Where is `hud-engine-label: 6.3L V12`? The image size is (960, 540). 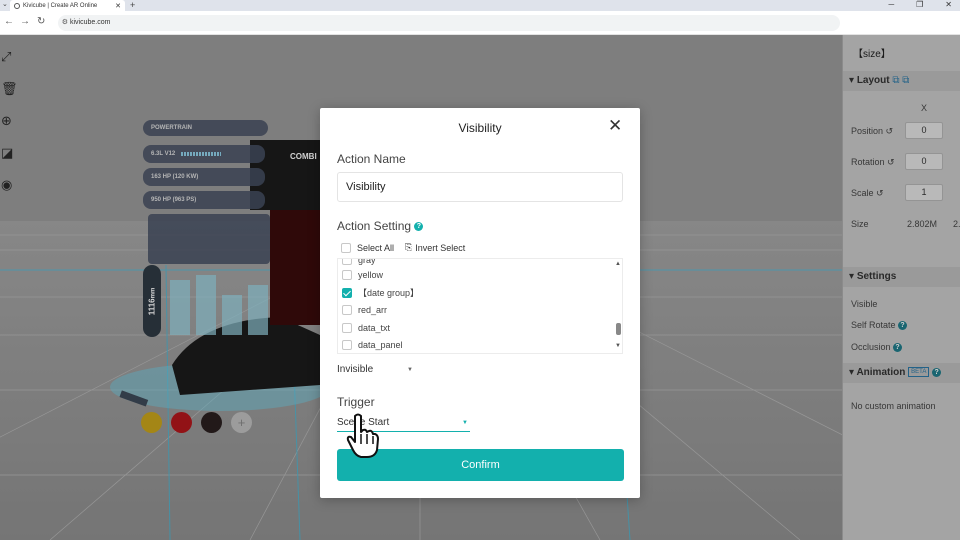
hud-engine-label: 6.3L V12 is located at coordinates (163, 154).